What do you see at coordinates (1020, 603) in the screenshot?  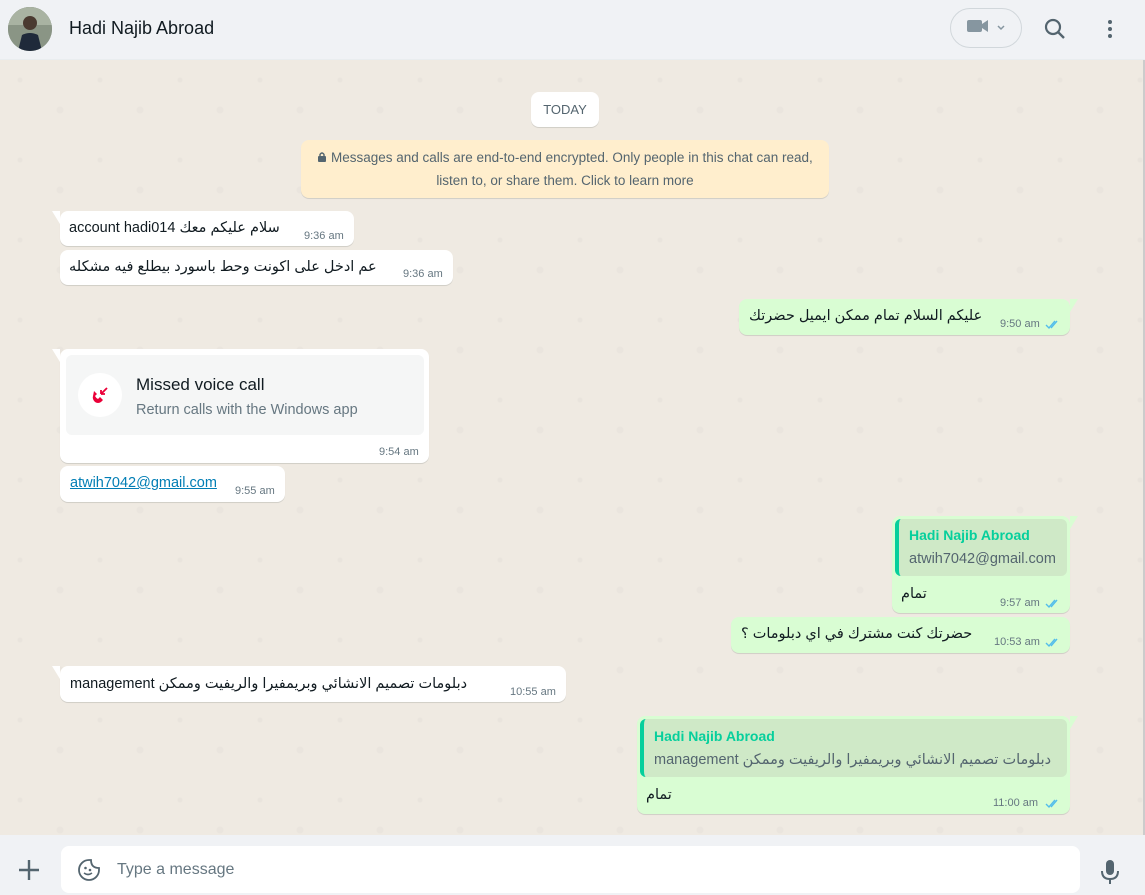 I see `message-time: 9:57 am` at bounding box center [1020, 603].